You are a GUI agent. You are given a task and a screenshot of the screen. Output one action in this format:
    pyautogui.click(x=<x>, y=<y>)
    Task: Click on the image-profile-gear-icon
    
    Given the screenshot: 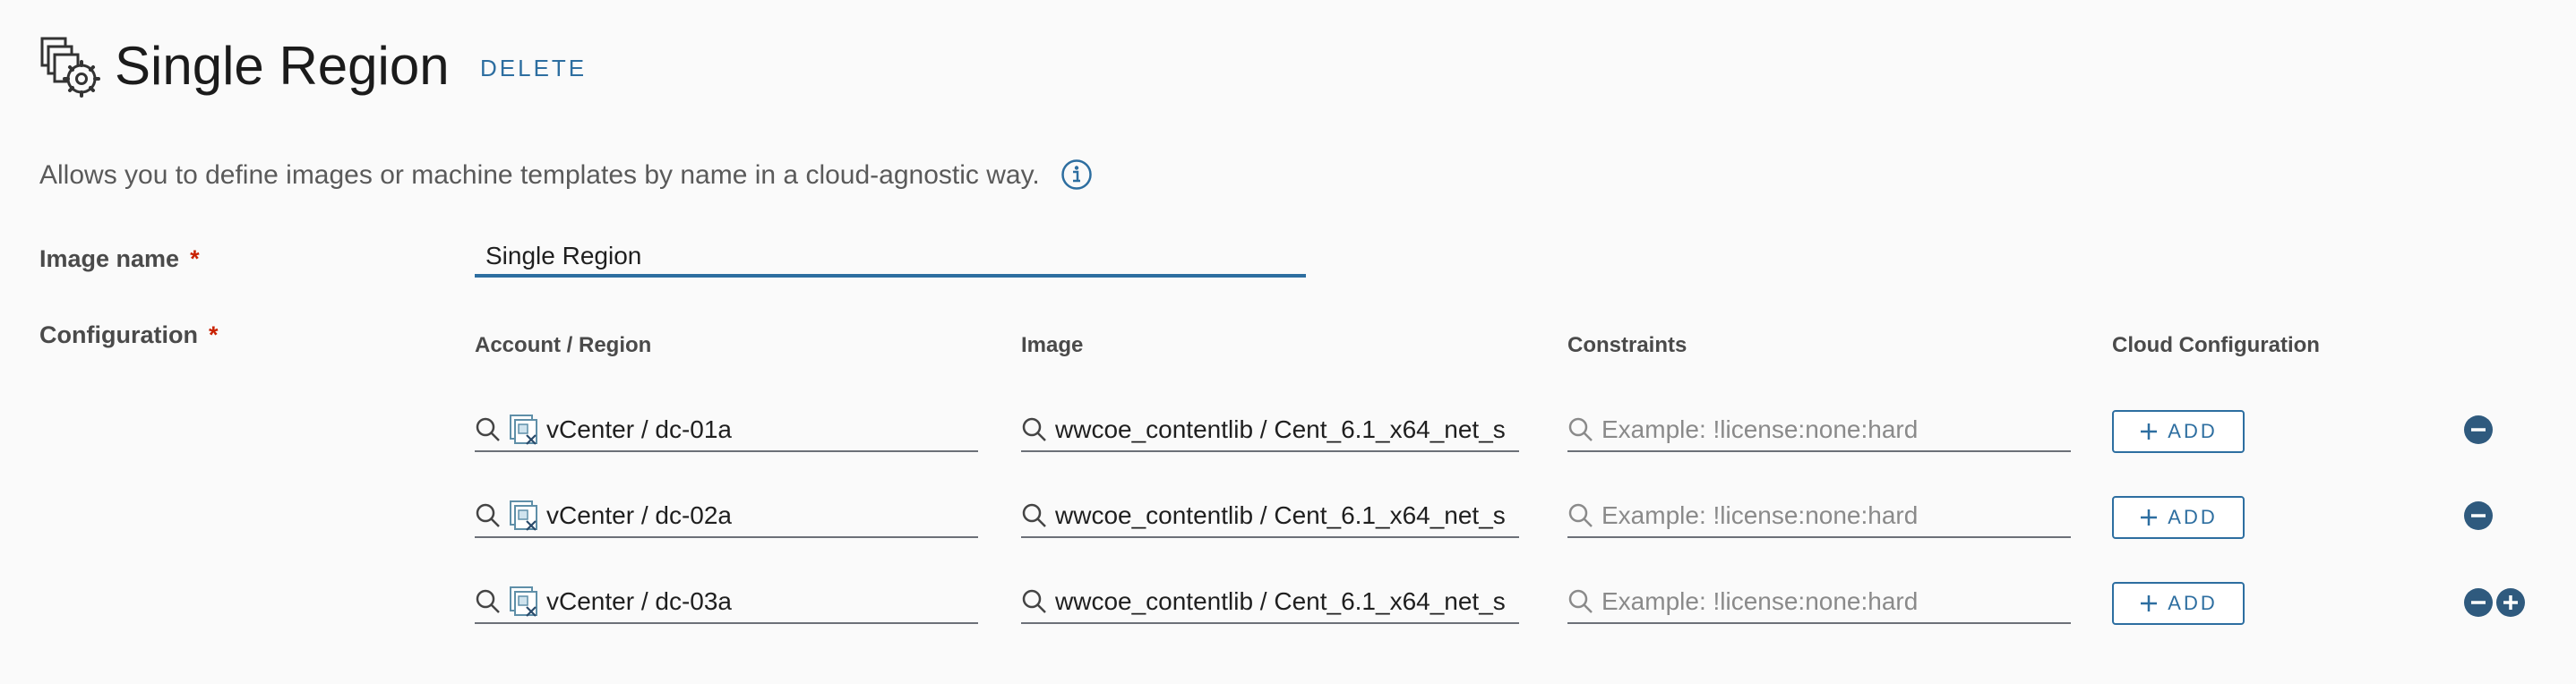 What is the action you would take?
    pyautogui.click(x=70, y=67)
    